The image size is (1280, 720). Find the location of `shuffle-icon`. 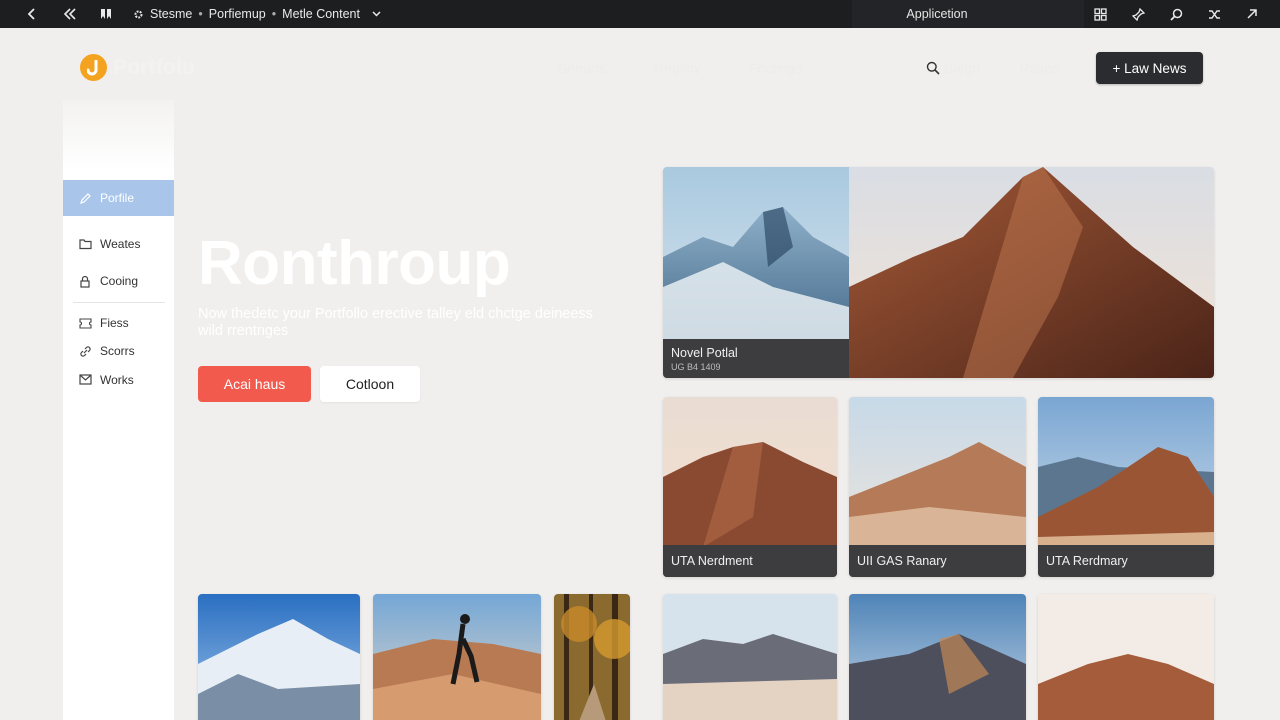

shuffle-icon is located at coordinates (1214, 14).